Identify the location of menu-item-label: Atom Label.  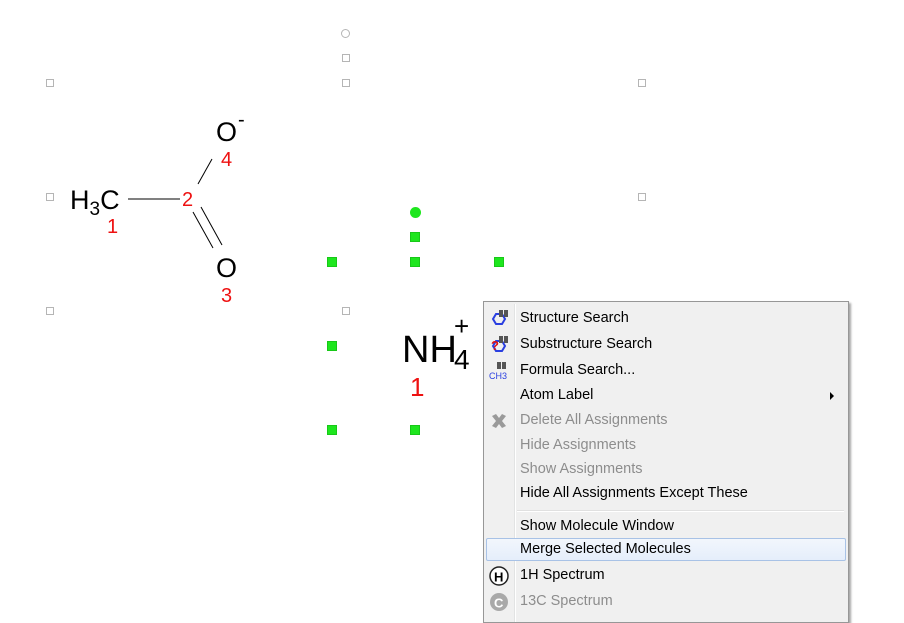
(557, 395).